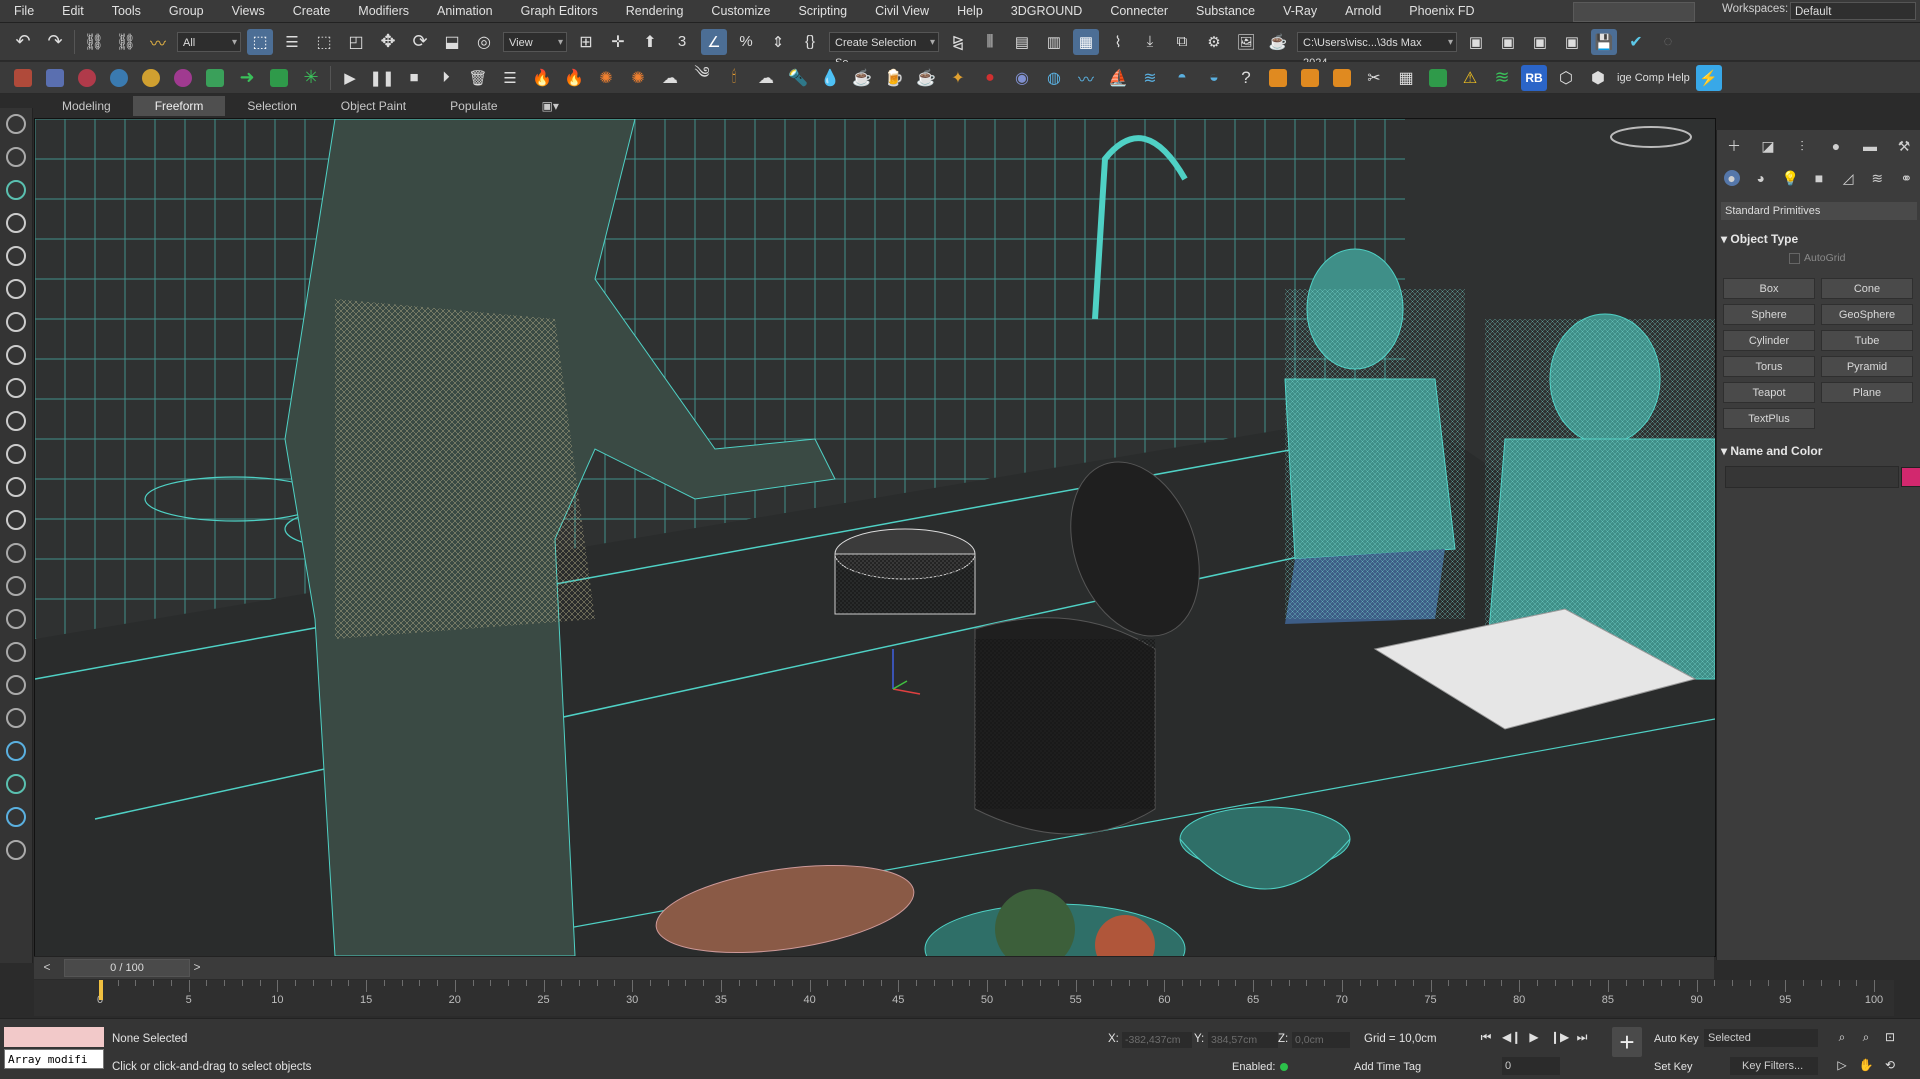 The height and width of the screenshot is (1079, 1920). What do you see at coordinates (73, 11) in the screenshot?
I see `menu-edit: Edit` at bounding box center [73, 11].